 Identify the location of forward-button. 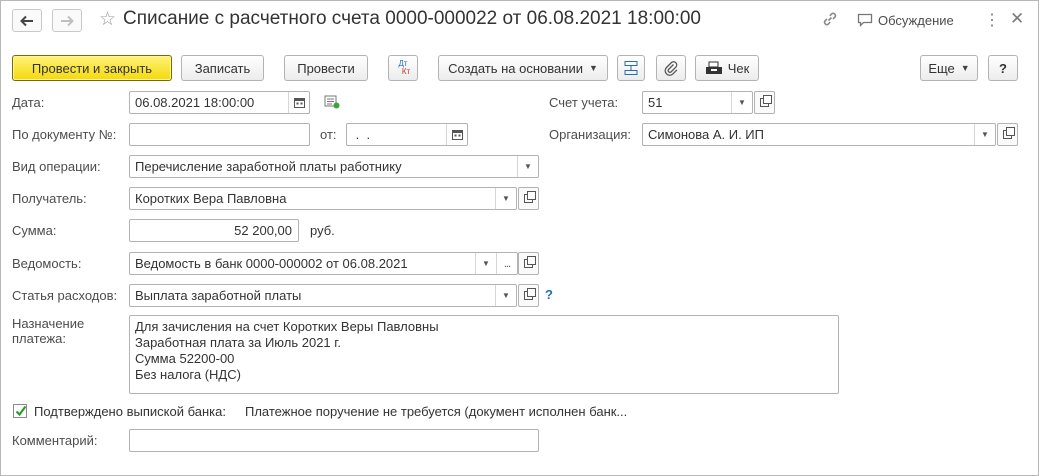
(67, 20).